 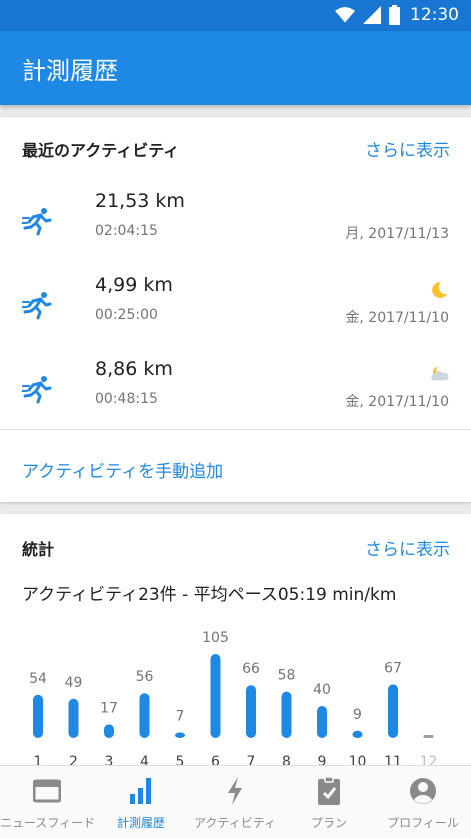 What do you see at coordinates (126, 315) in the screenshot?
I see `activity-duration: 00:25:00` at bounding box center [126, 315].